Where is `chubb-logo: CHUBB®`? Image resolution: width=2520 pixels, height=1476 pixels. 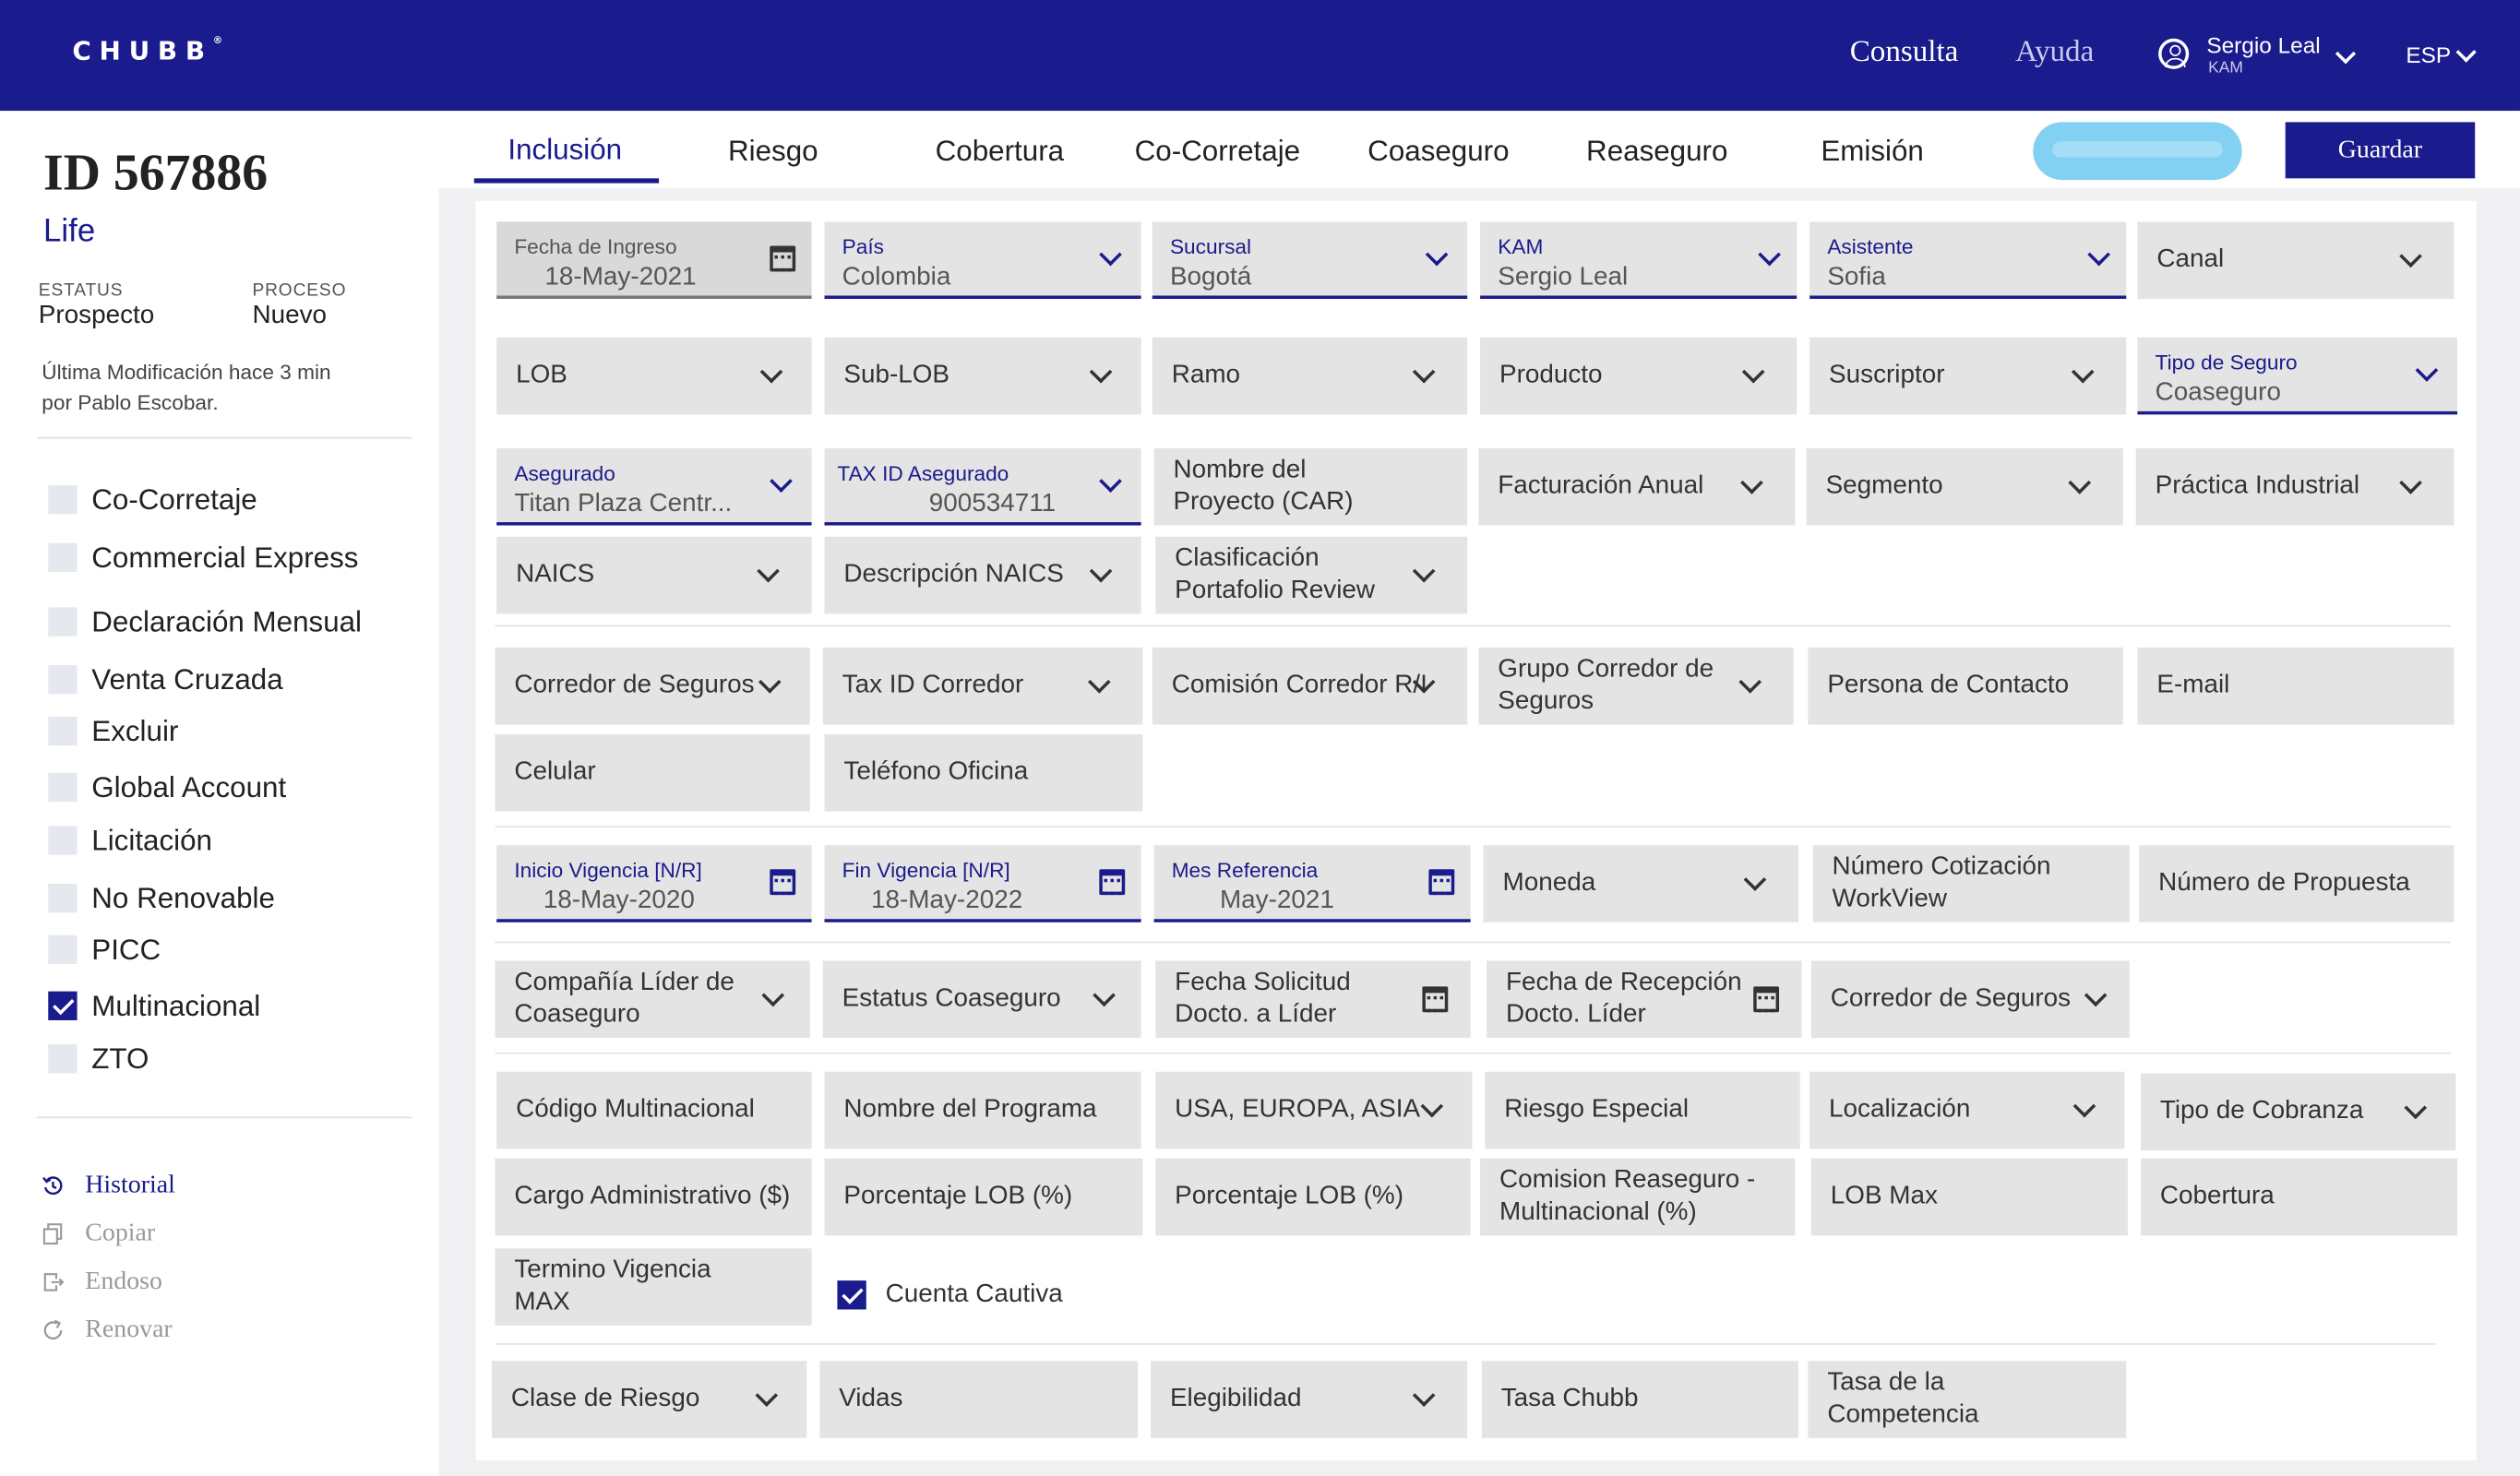
chubb-logo: CHUBB® is located at coordinates (147, 50).